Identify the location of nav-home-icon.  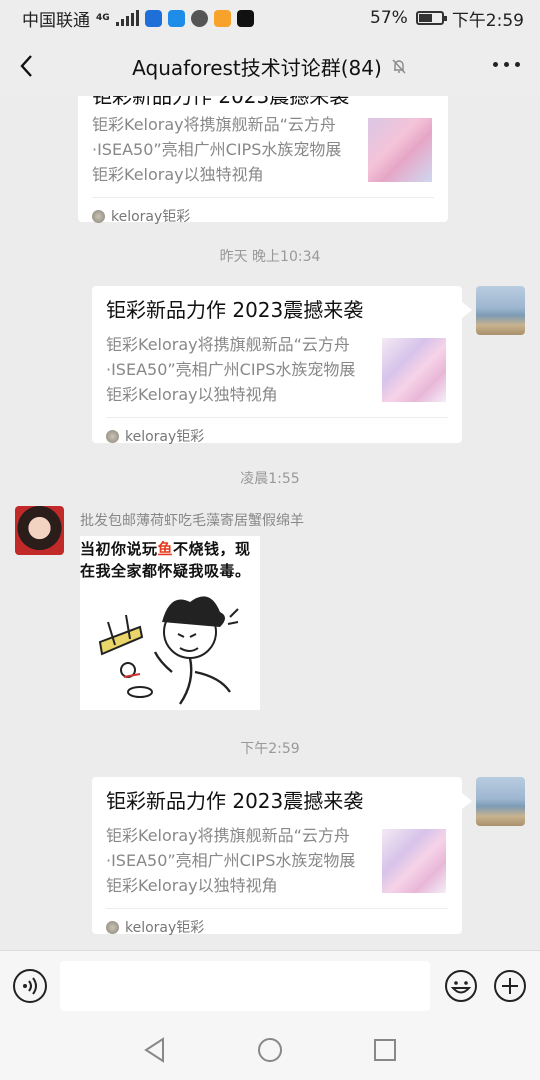
(270, 1050).